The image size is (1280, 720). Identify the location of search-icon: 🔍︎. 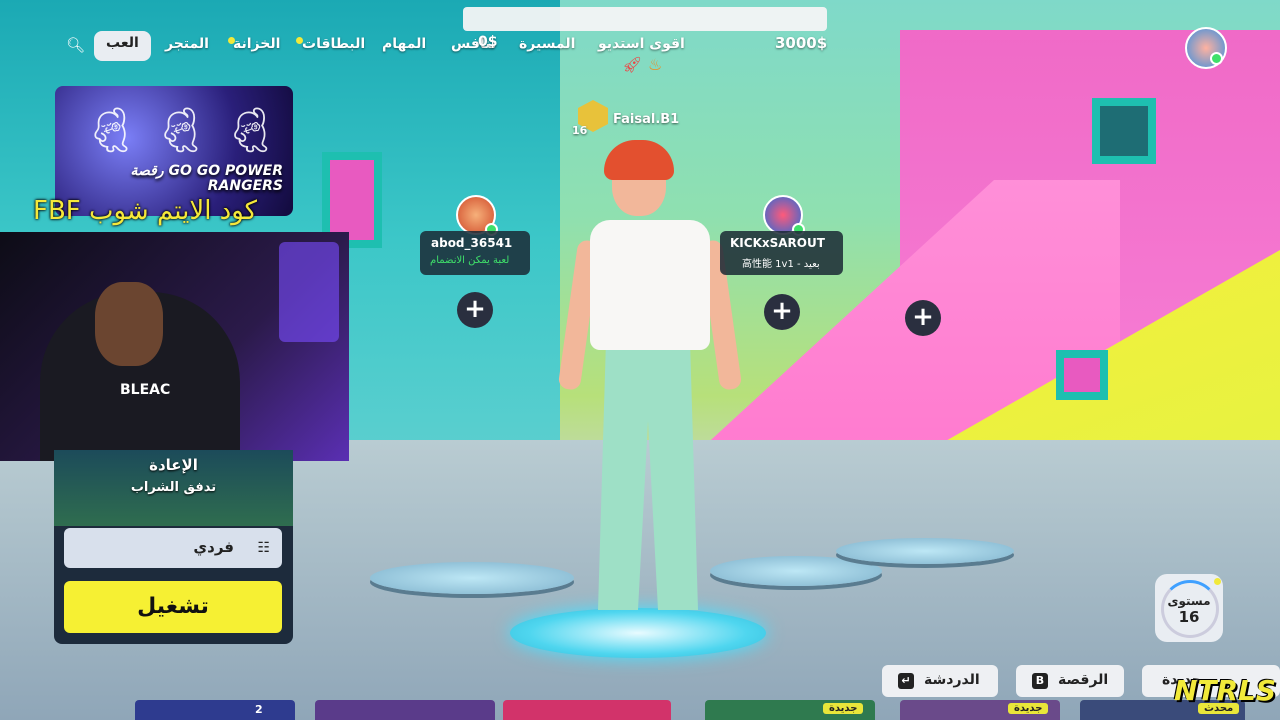
(75, 45).